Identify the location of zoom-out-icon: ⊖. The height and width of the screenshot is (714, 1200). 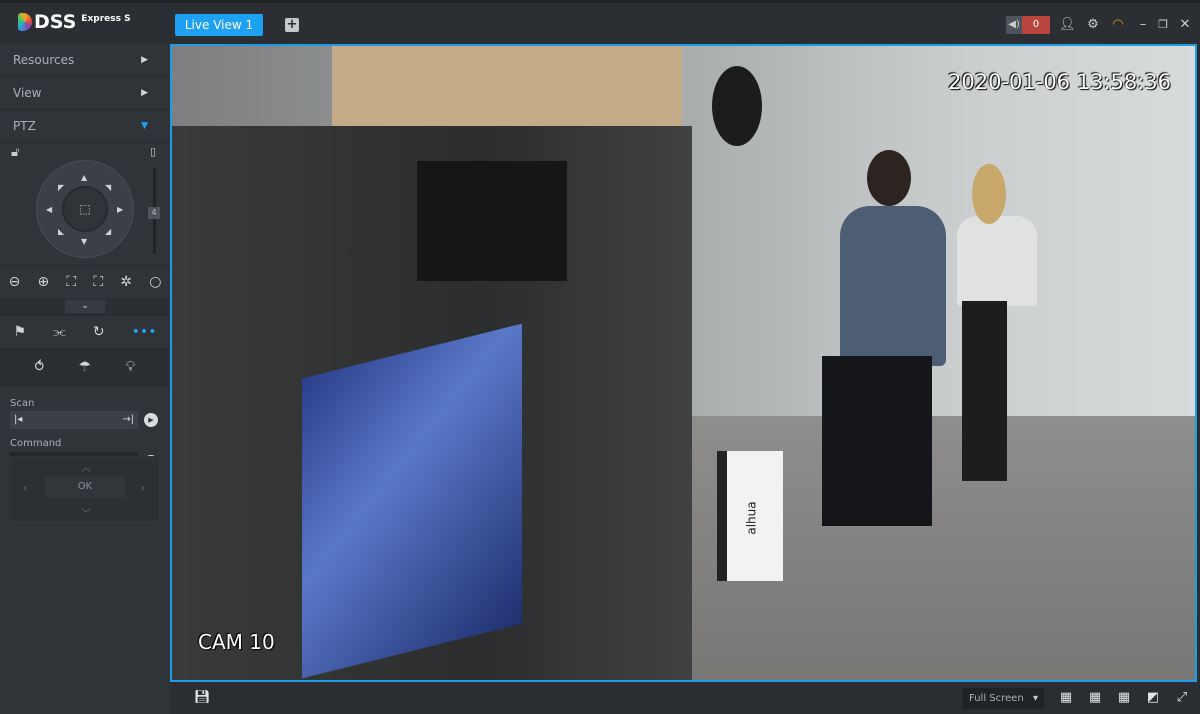
(15, 282).